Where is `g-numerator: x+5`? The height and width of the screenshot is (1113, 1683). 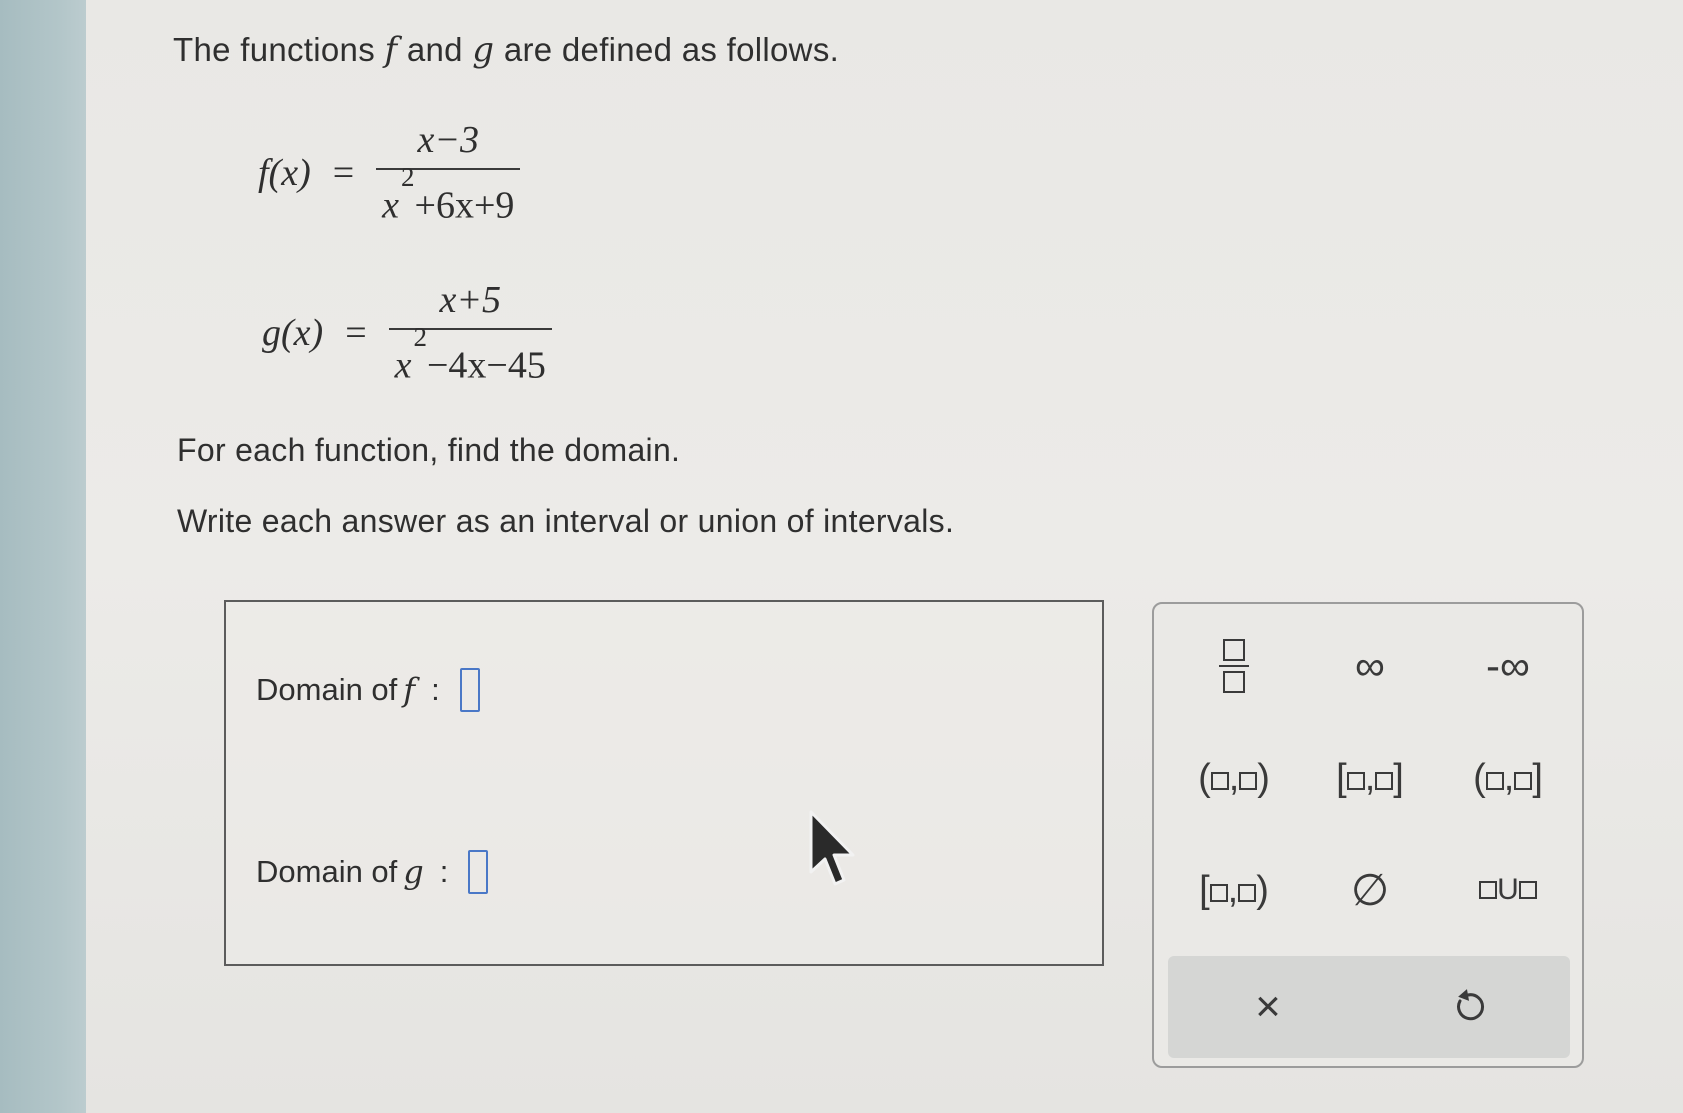 g-numerator: x+5 is located at coordinates (470, 303).